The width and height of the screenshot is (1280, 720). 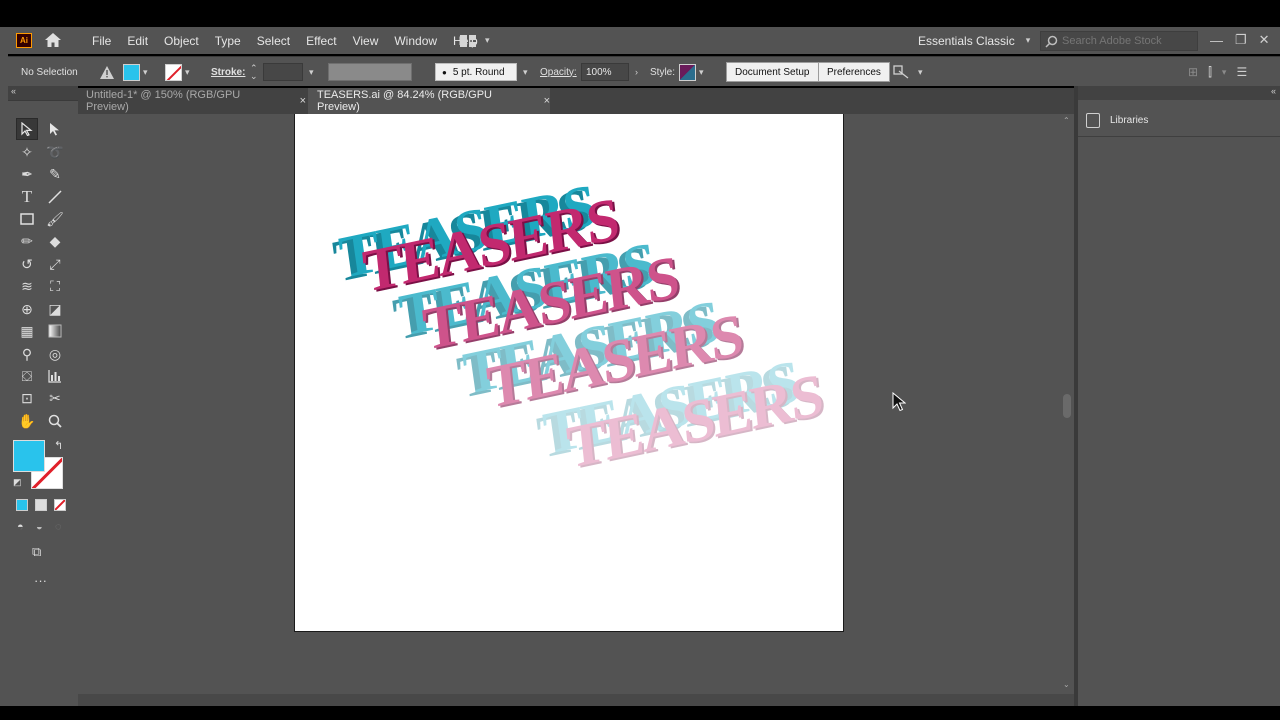 I want to click on libraries-panel-tab: Libraries, so click(x=1117, y=120).